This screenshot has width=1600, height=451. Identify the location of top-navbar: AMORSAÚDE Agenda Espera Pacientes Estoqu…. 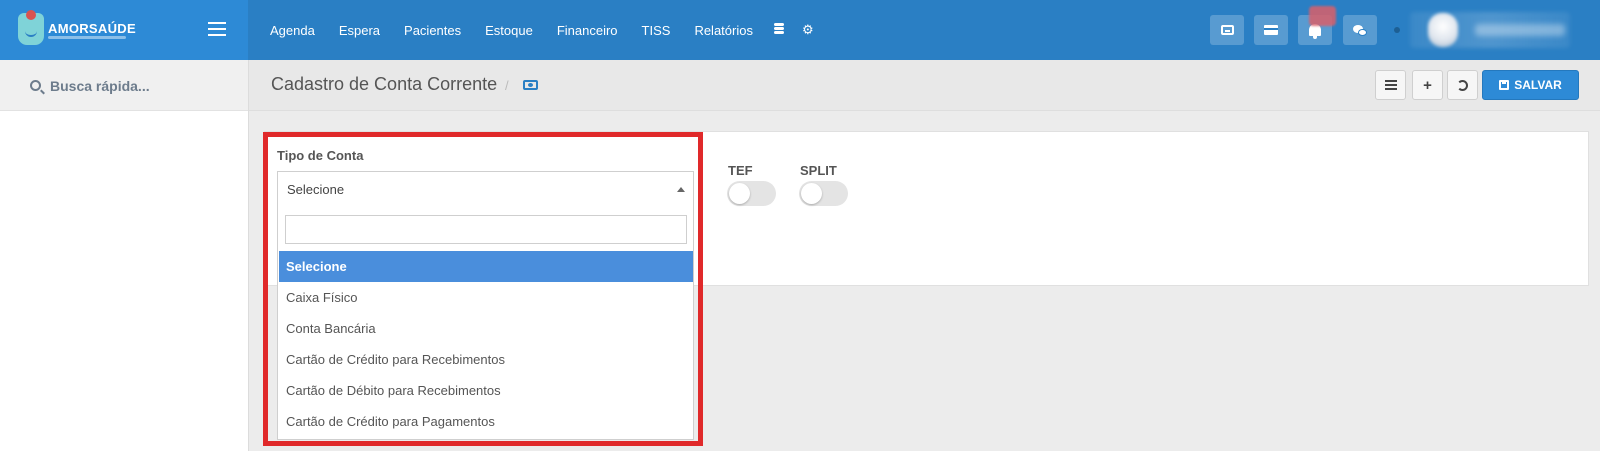
(800, 30).